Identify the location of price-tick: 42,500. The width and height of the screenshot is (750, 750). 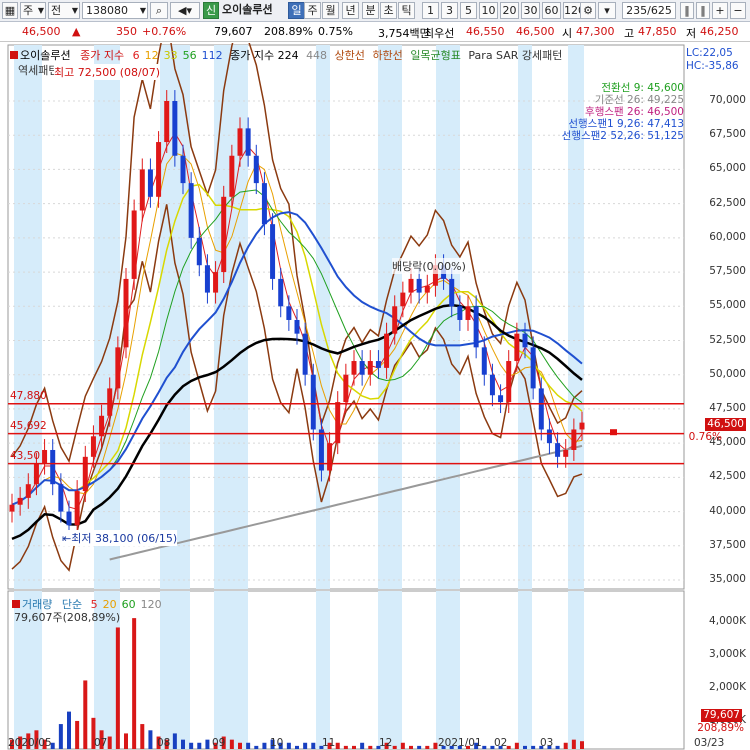
(727, 476).